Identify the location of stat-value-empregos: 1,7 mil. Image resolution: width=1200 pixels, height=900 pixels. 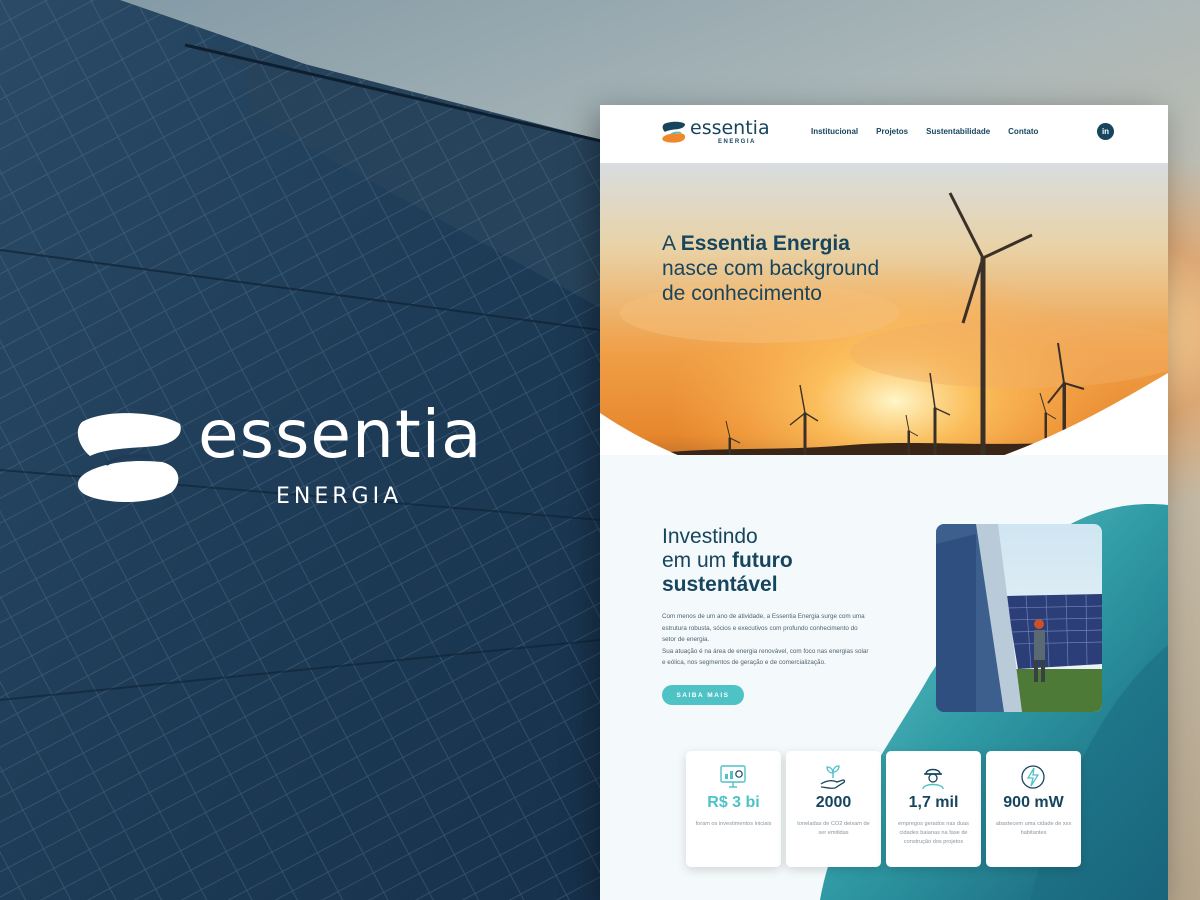
(933, 802).